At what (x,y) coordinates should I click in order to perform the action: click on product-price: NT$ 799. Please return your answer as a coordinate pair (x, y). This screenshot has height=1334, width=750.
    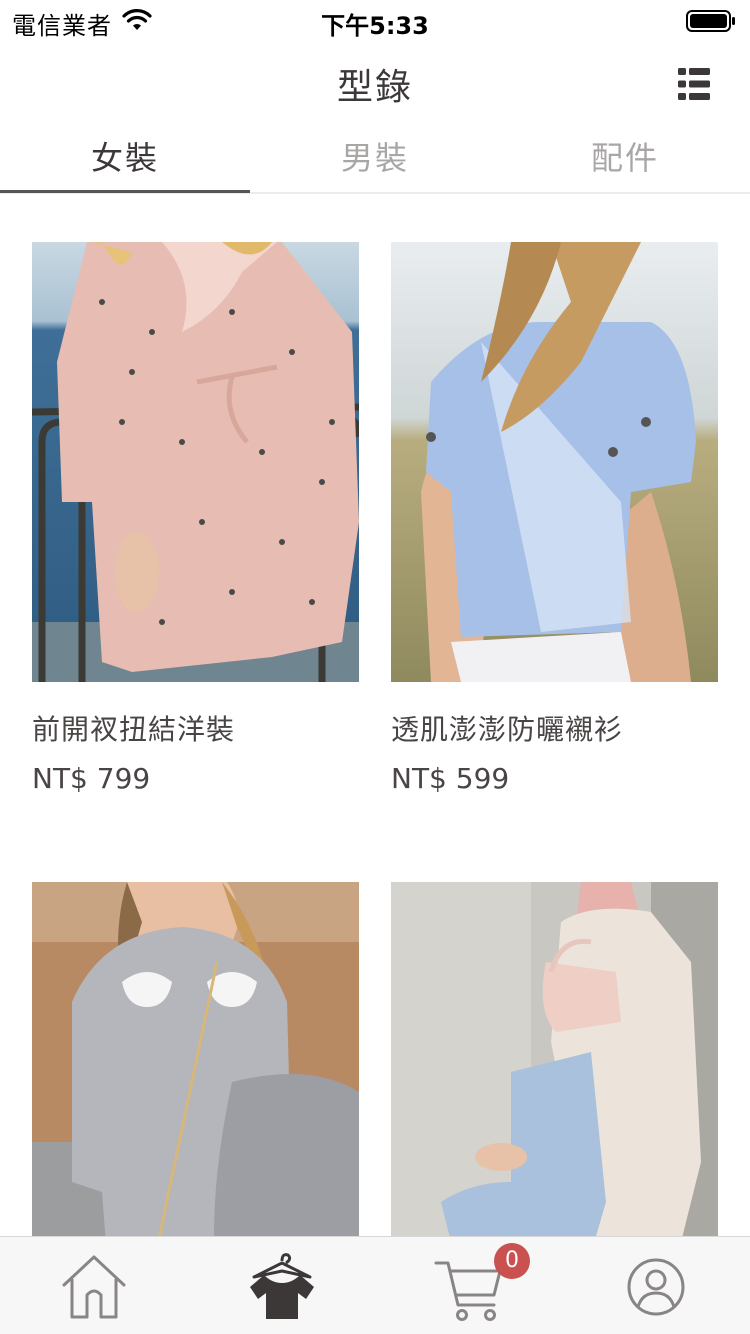
    Looking at the image, I should click on (91, 778).